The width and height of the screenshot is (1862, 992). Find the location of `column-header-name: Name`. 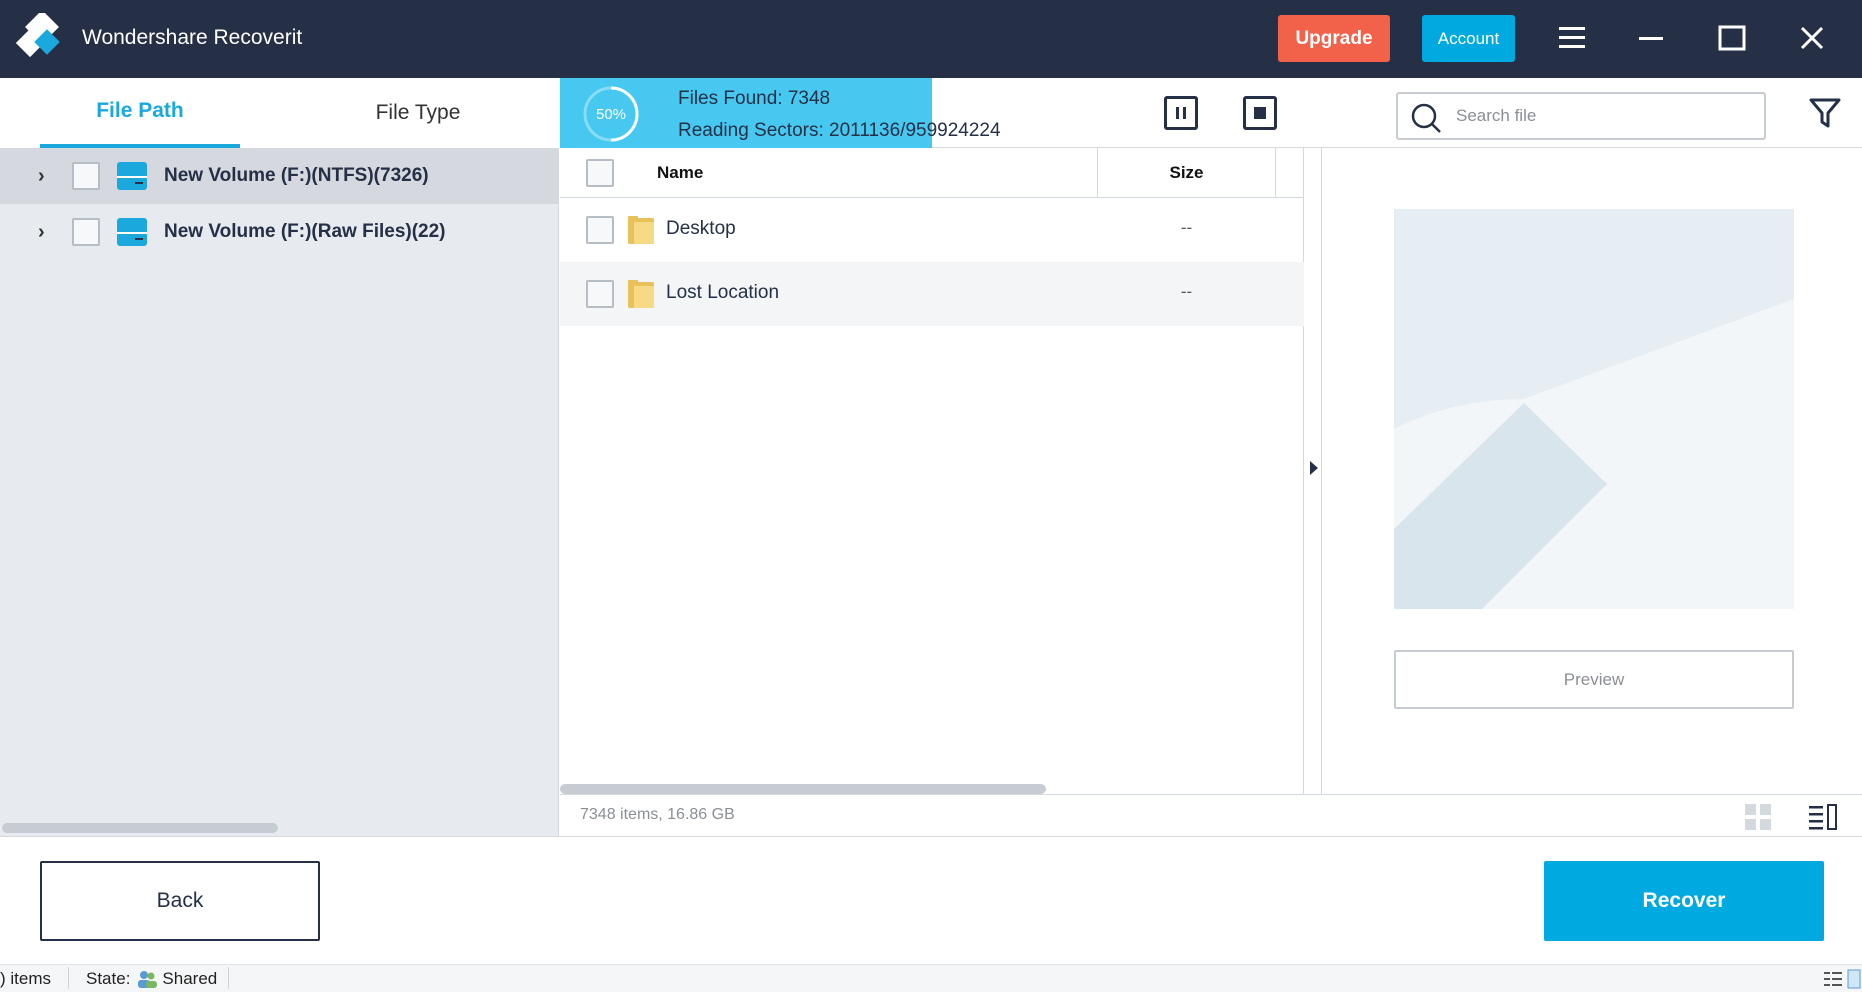

column-header-name: Name is located at coordinates (680, 173).